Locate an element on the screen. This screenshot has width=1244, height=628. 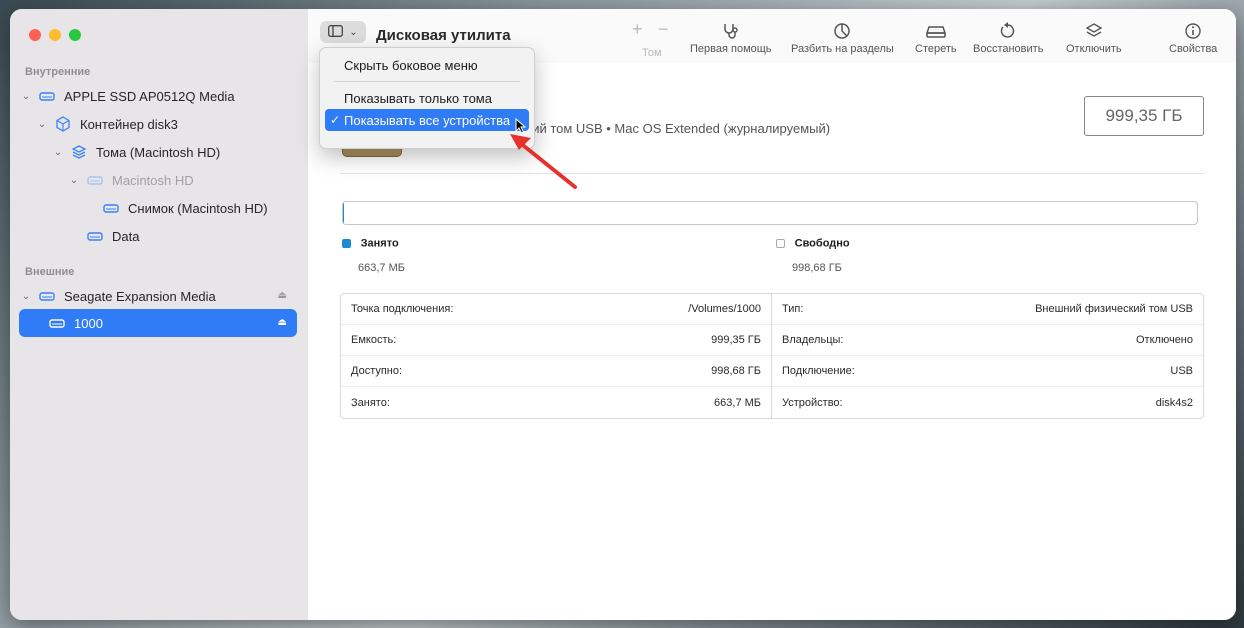
unmount-button: Отключить is located at coordinates (1094, 38).